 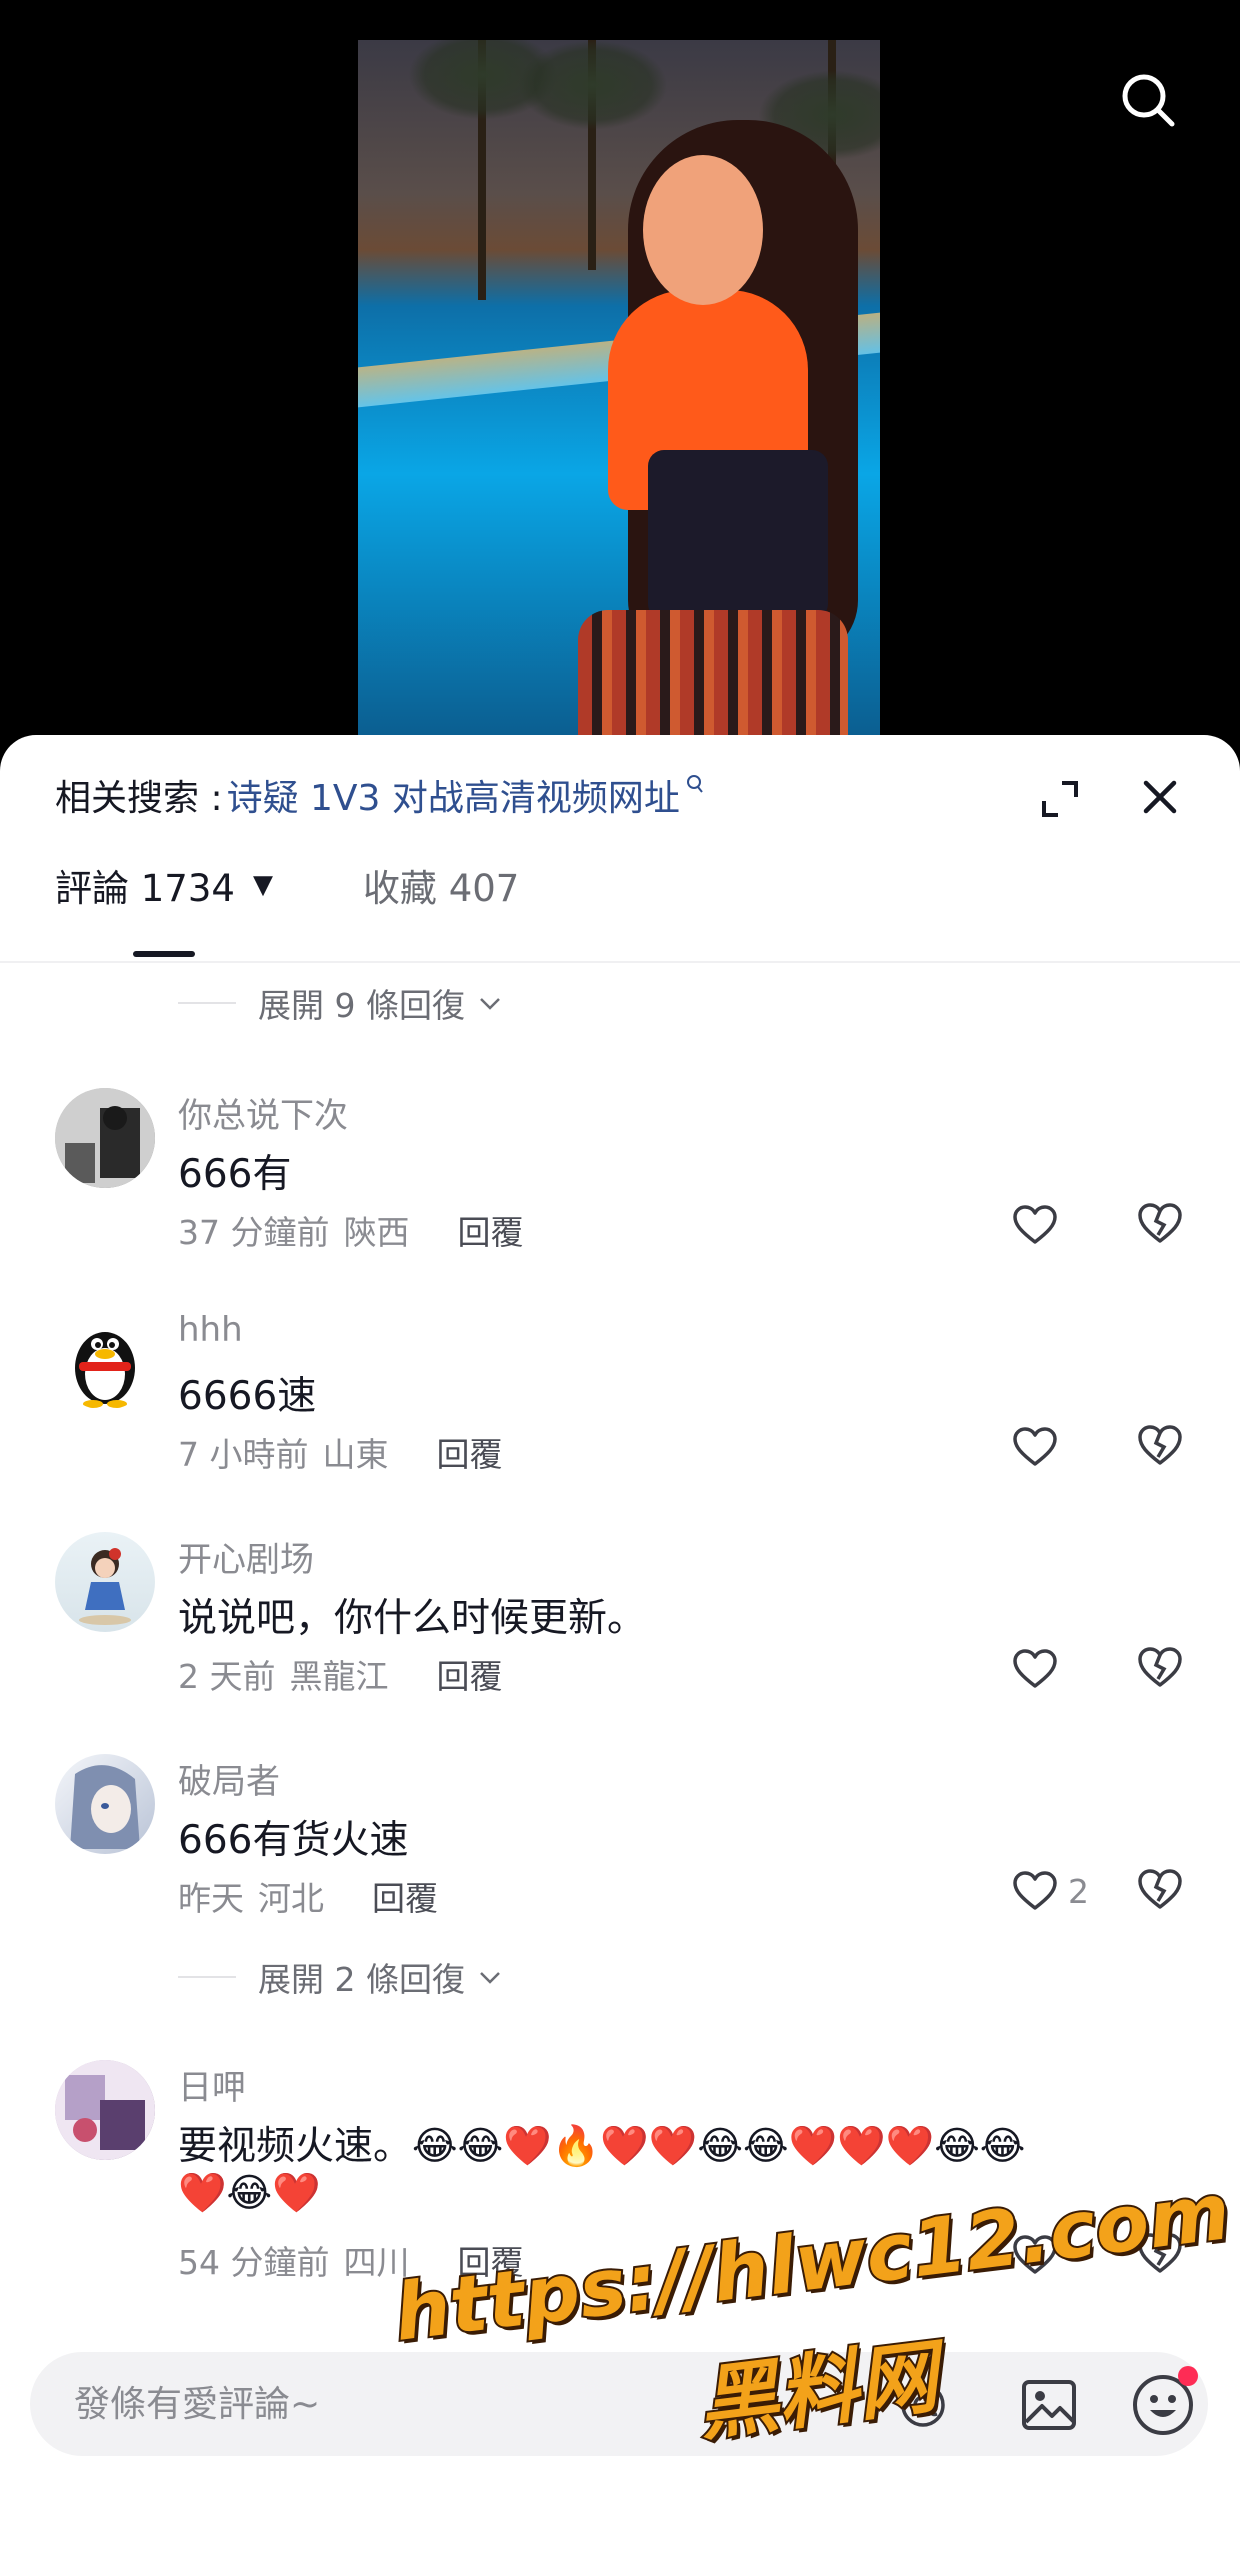 I want to click on comment-item: hhh 6666速 7 小時前 山東 回覆, so click(x=620, y=1415).